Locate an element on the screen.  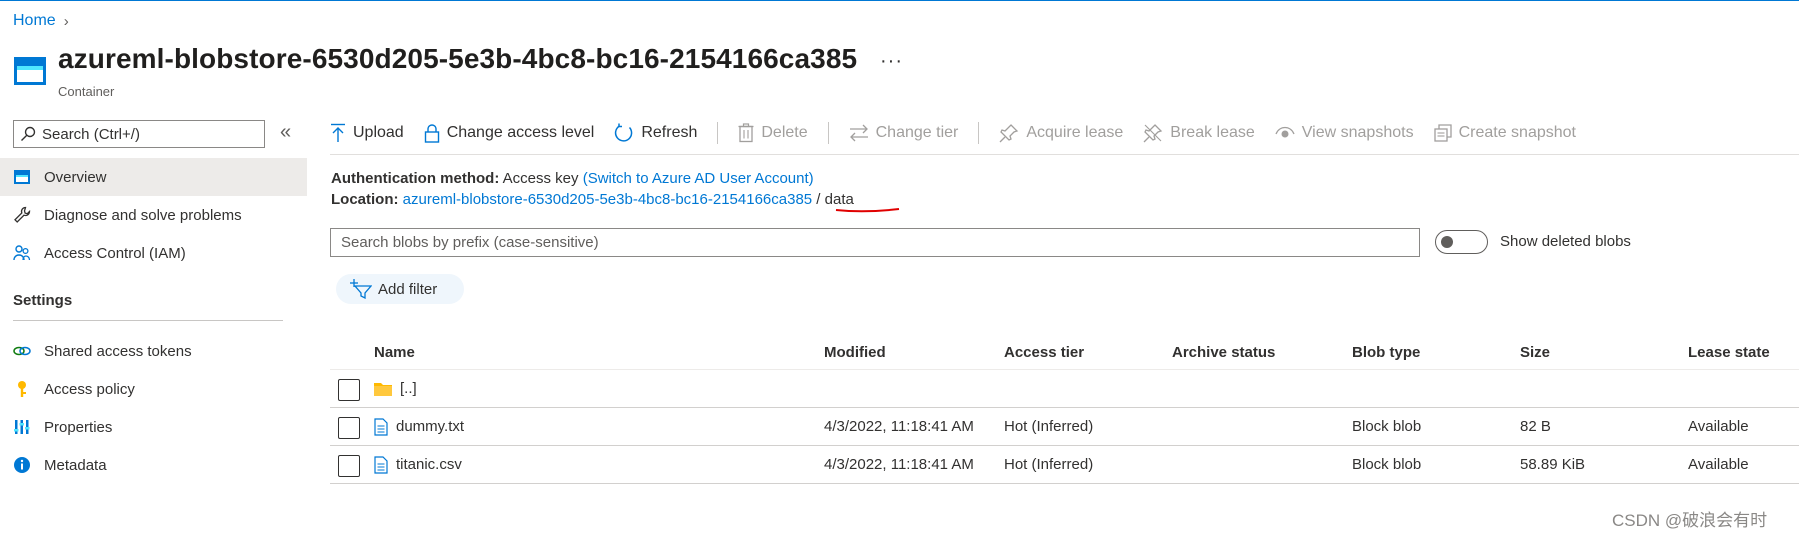
refresh-icon is located at coordinates (624, 132).